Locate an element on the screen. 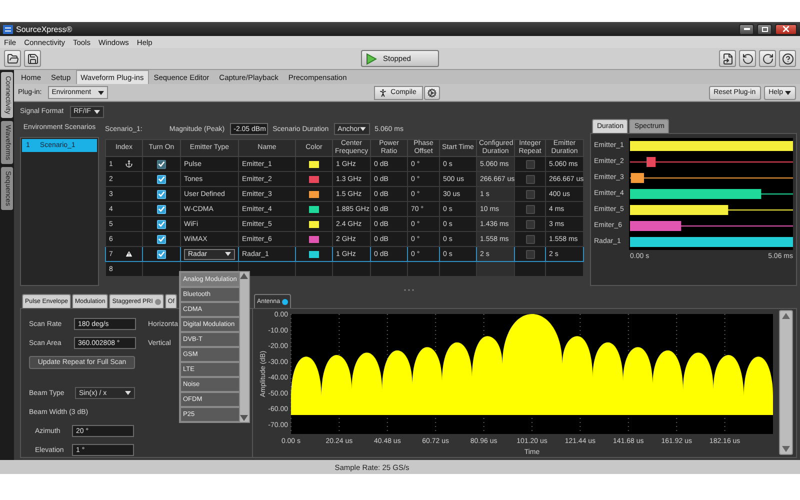 Image resolution: width=800 pixels, height=500 pixels. minimize-button is located at coordinates (746, 29).